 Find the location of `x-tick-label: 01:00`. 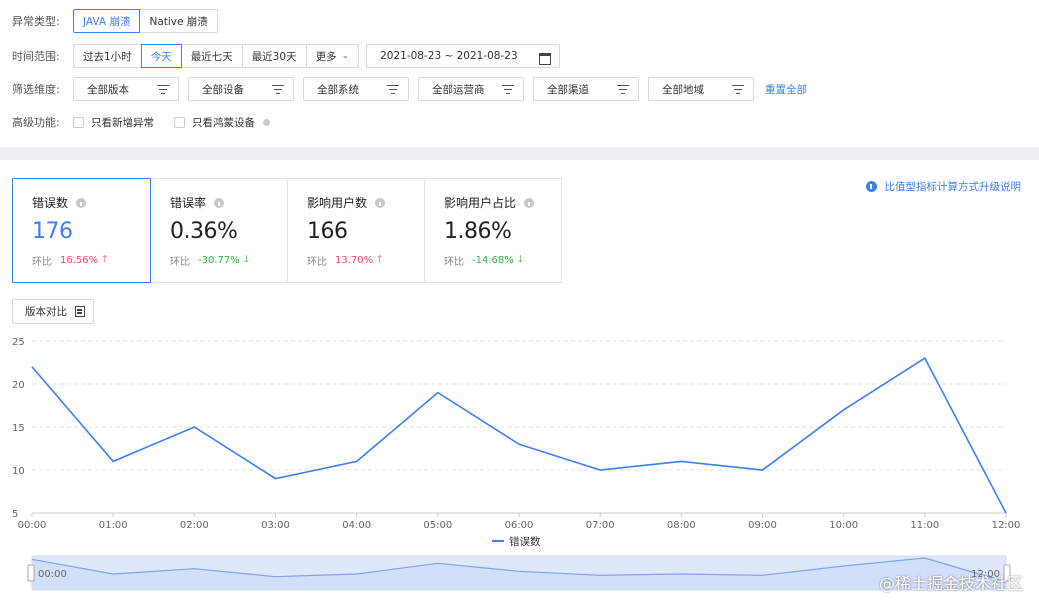

x-tick-label: 01:00 is located at coordinates (113, 525).